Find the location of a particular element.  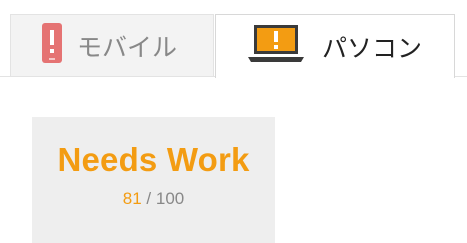

score-status-title: Needs Work is located at coordinates (153, 159).